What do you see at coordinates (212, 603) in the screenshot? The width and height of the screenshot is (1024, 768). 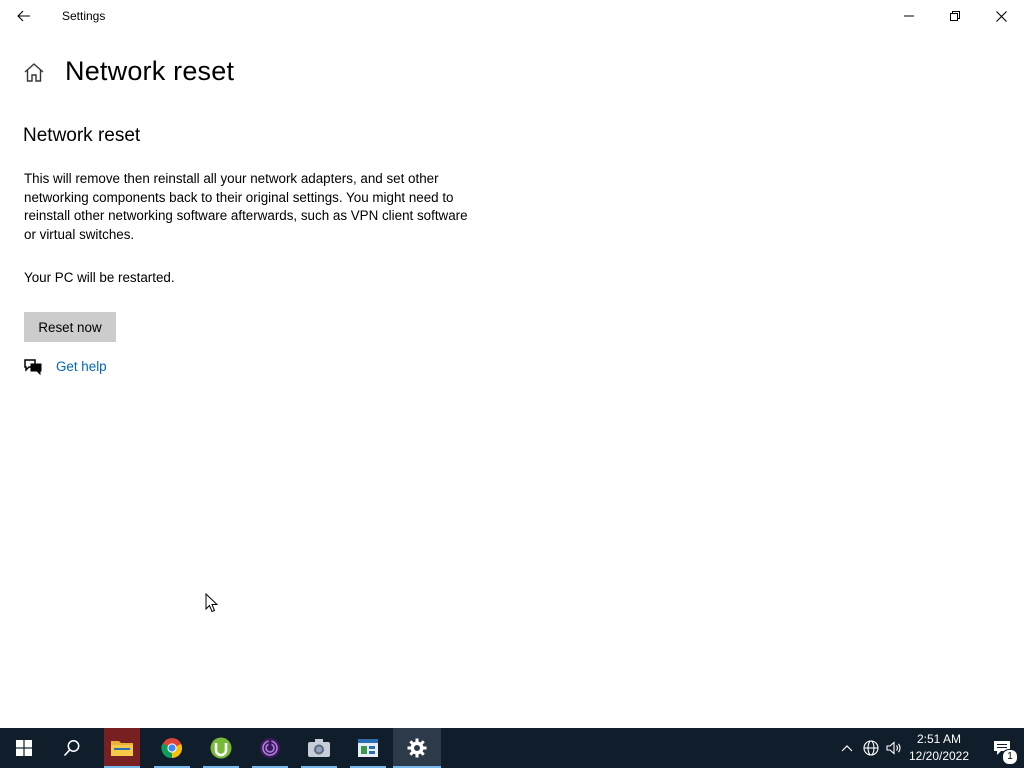 I see `mouse-cursor-icon` at bounding box center [212, 603].